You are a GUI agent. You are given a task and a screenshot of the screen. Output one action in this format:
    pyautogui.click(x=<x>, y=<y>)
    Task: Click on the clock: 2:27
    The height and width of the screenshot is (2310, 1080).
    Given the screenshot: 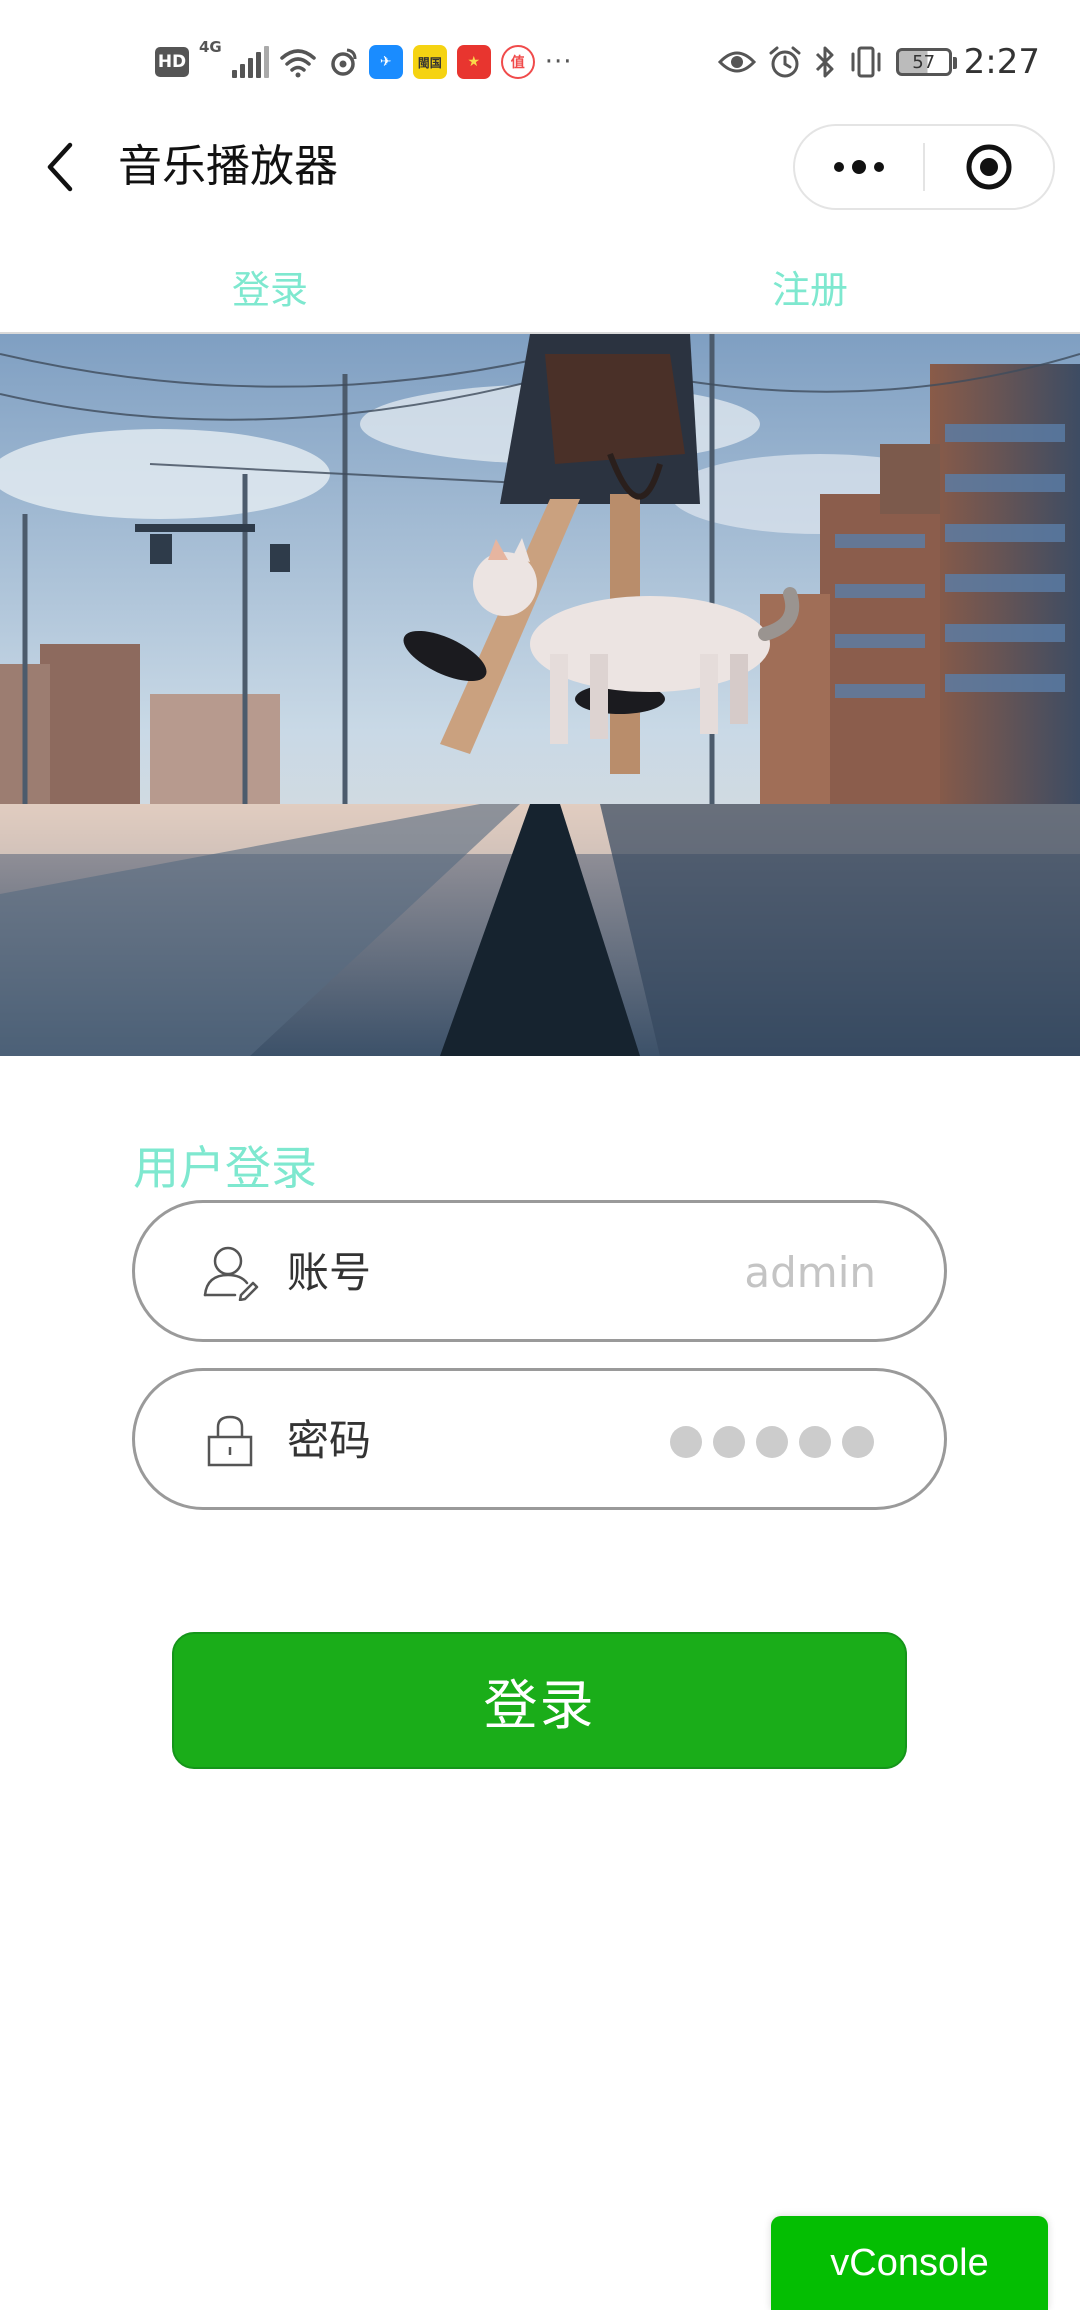 What is the action you would take?
    pyautogui.click(x=1001, y=62)
    